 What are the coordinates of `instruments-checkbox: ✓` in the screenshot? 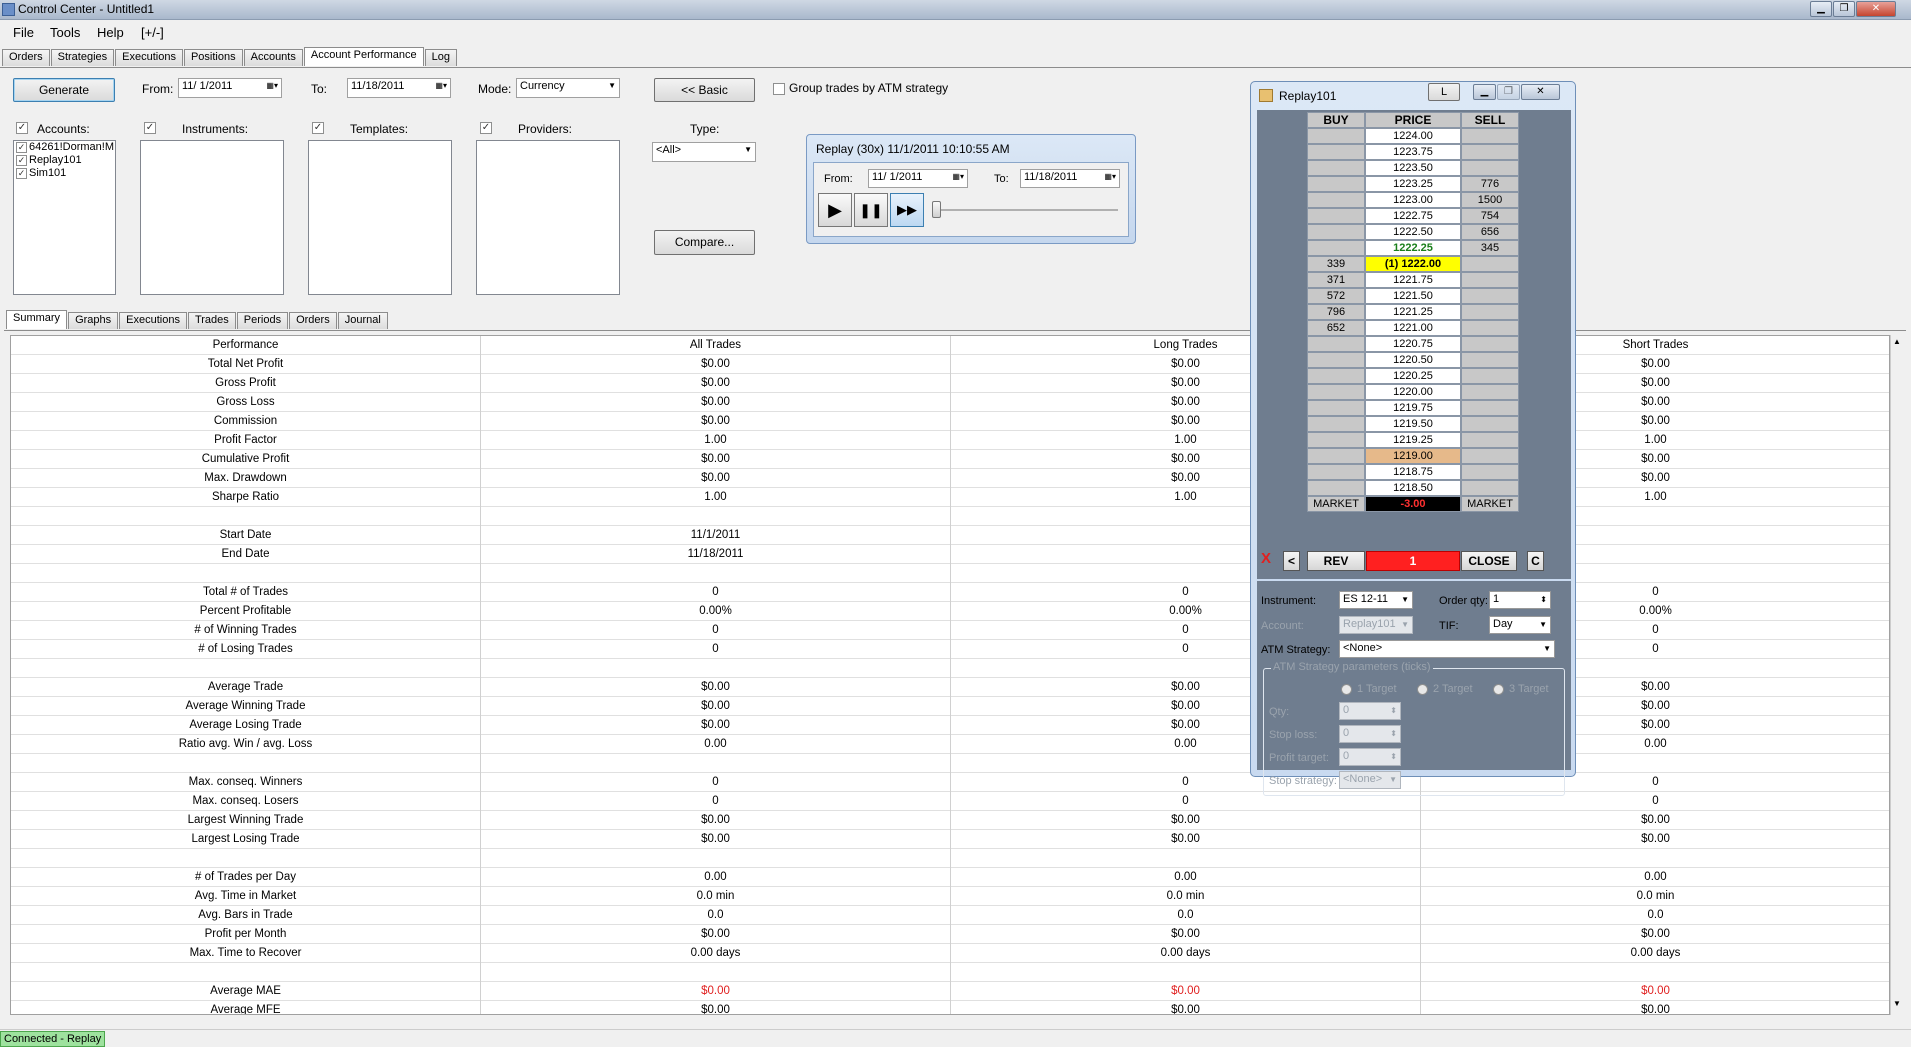 It's located at (150, 128).